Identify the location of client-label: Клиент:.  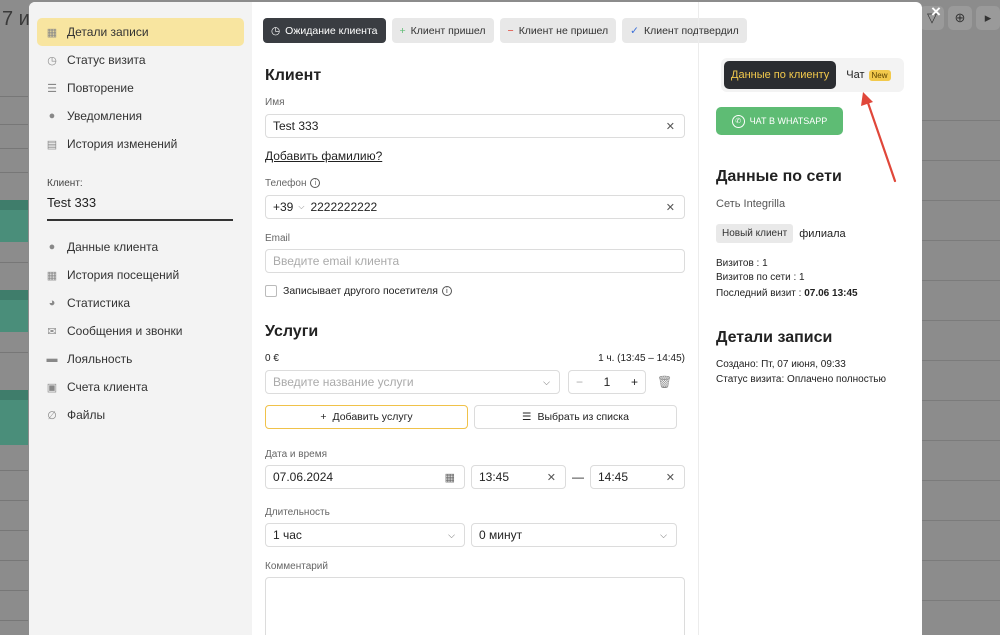
(65, 183).